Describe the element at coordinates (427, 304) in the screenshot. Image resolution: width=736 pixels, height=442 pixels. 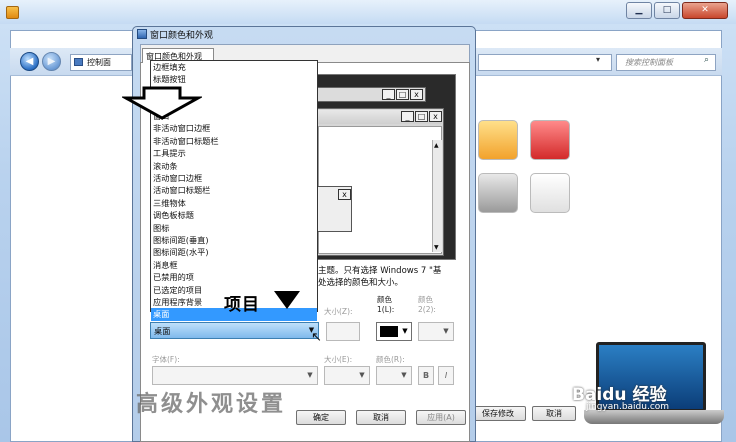
I see `color2-label: 颜色 2(2):` at that location.